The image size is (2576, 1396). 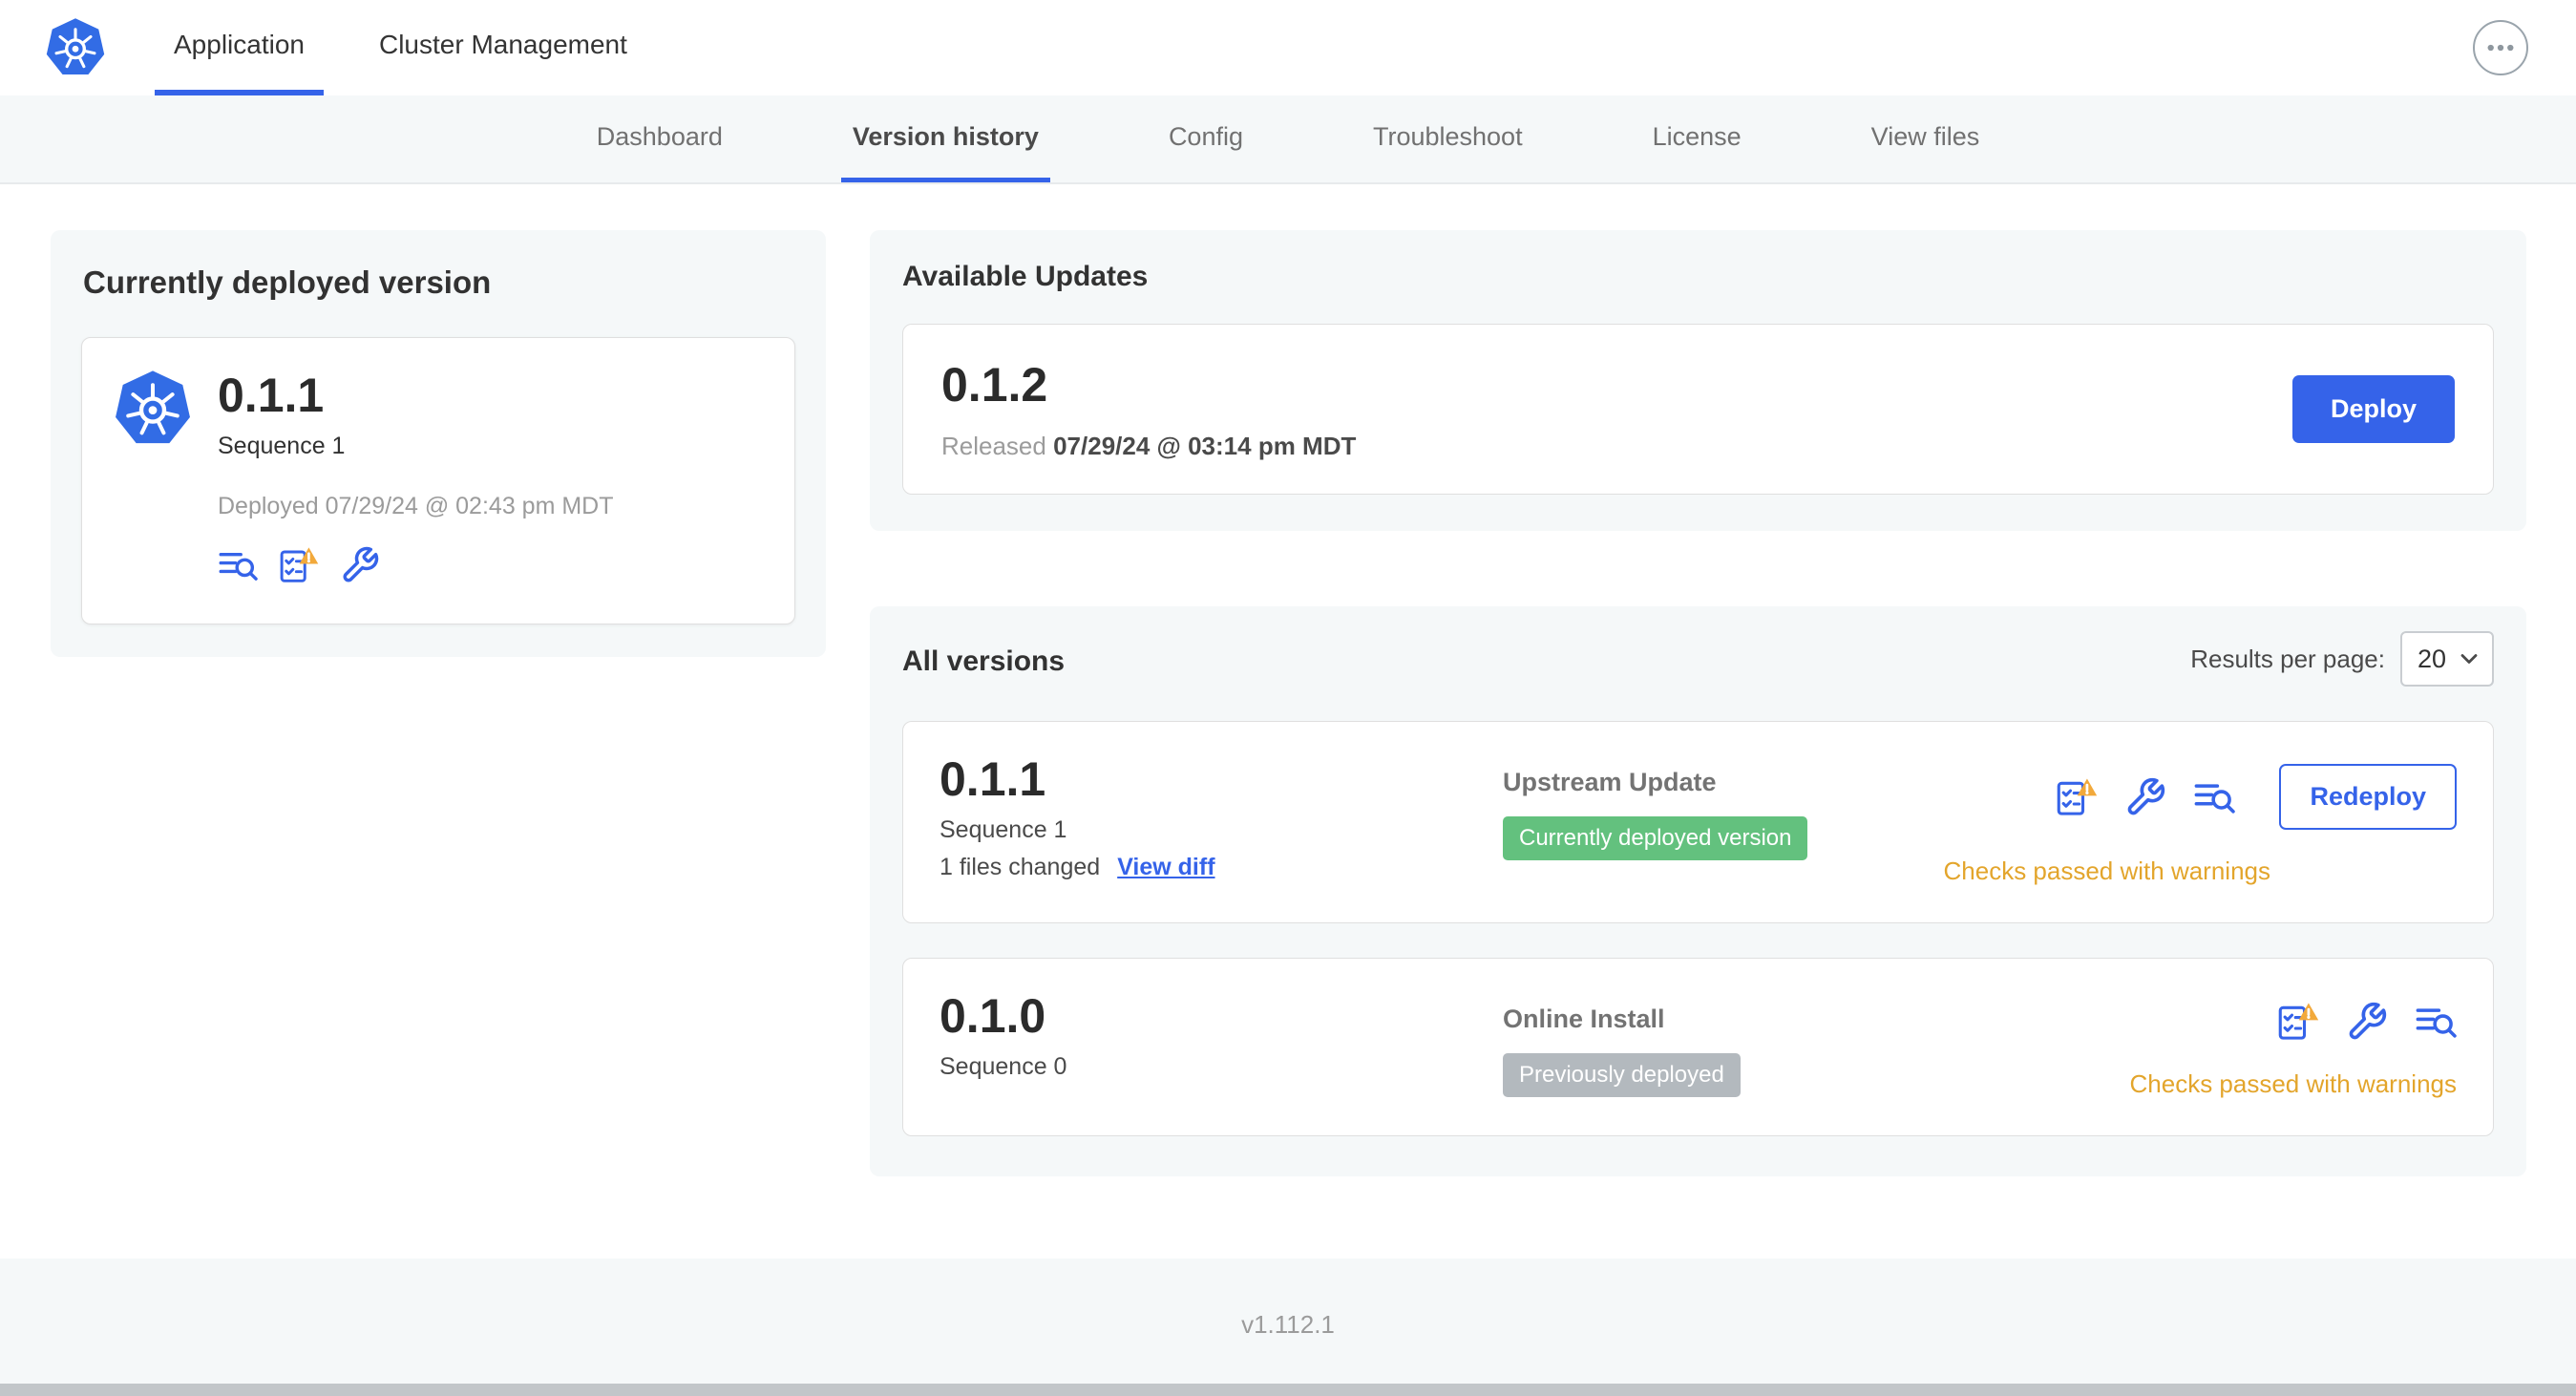 What do you see at coordinates (153, 408) in the screenshot?
I see `kubernetes-app-icon` at bounding box center [153, 408].